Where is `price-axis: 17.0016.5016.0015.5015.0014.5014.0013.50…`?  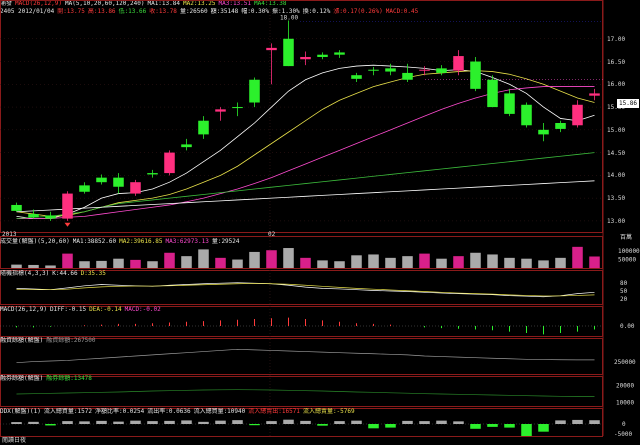 price-axis: 17.0016.5016.0015.5015.0014.5014.0013.50… is located at coordinates (621, 116).